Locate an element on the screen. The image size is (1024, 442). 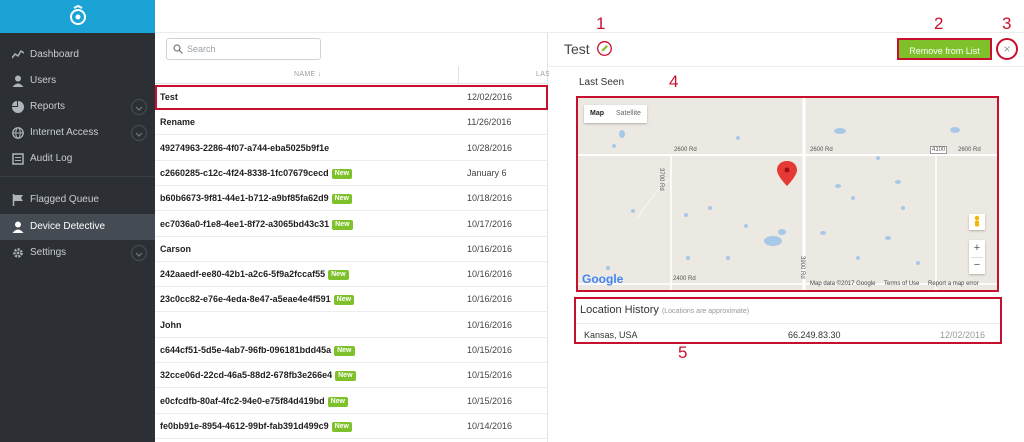
sidebar-item-audit-log: Audit Log is located at coordinates (77, 159).